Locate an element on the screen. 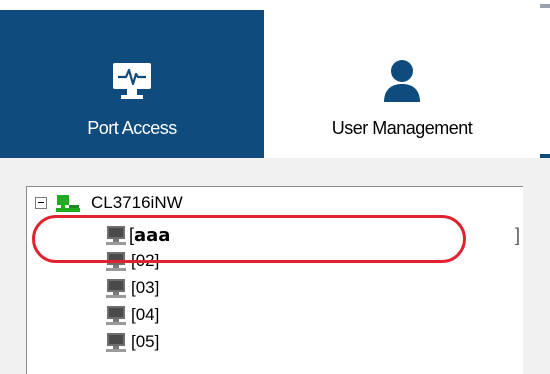 This screenshot has width=550, height=374. tree-root-label: CL3716iNW is located at coordinates (137, 202).